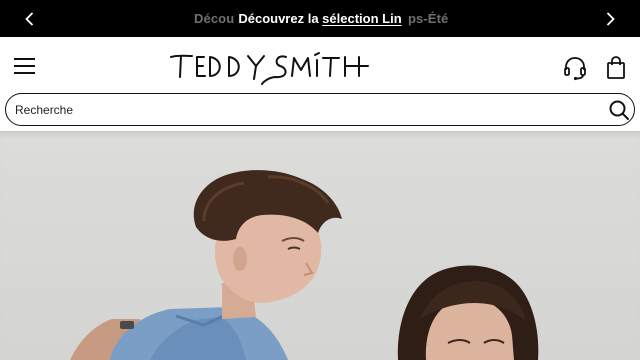 Image resolution: width=640 pixels, height=360 pixels. What do you see at coordinates (280, 18) in the screenshot?
I see `announcement-prefix: Découvrez la` at bounding box center [280, 18].